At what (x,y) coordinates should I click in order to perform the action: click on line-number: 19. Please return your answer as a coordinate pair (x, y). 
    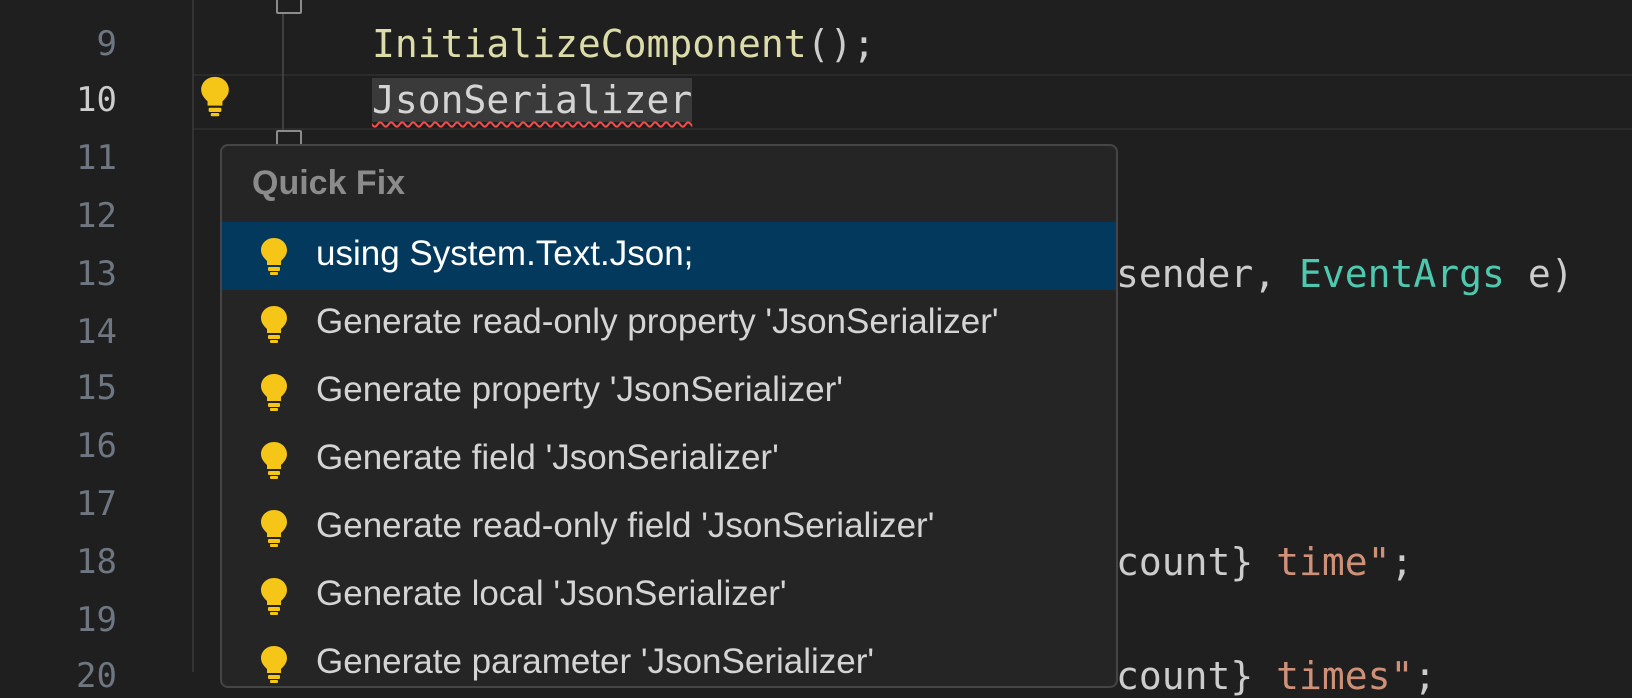
    Looking at the image, I should click on (96, 620).